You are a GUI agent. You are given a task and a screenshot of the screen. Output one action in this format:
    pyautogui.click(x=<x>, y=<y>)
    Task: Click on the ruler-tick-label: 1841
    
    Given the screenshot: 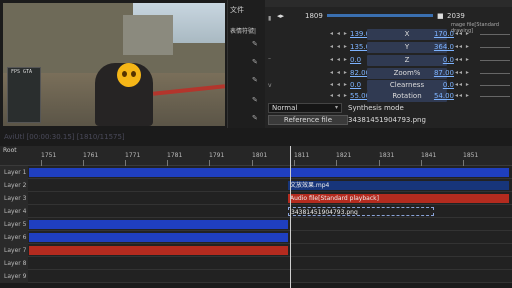 What is the action you would take?
    pyautogui.click(x=429, y=155)
    